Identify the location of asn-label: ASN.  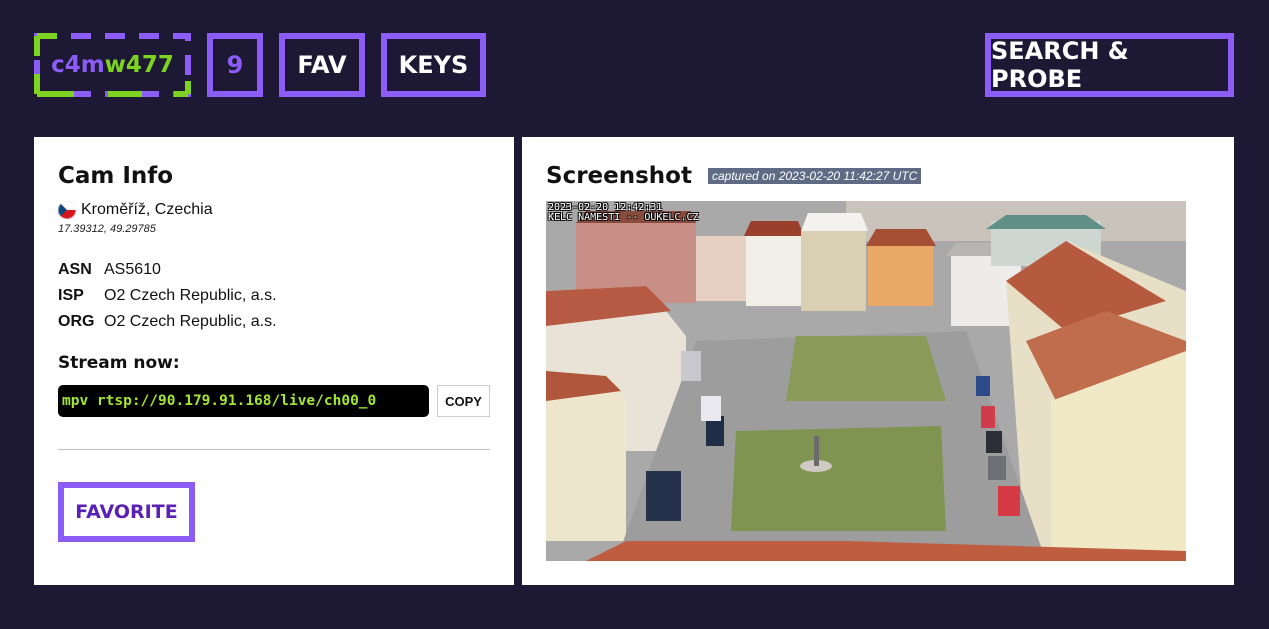
(75, 269).